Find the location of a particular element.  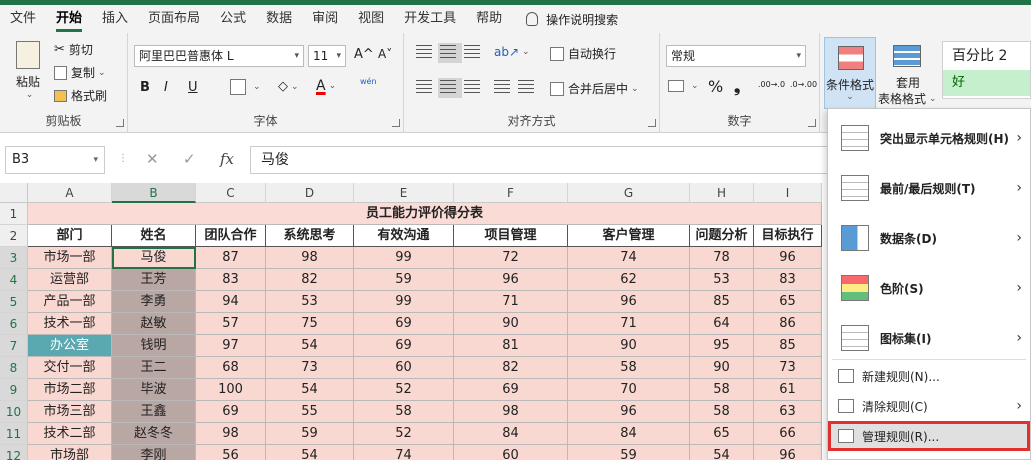

score-cell: 62 is located at coordinates (629, 280).